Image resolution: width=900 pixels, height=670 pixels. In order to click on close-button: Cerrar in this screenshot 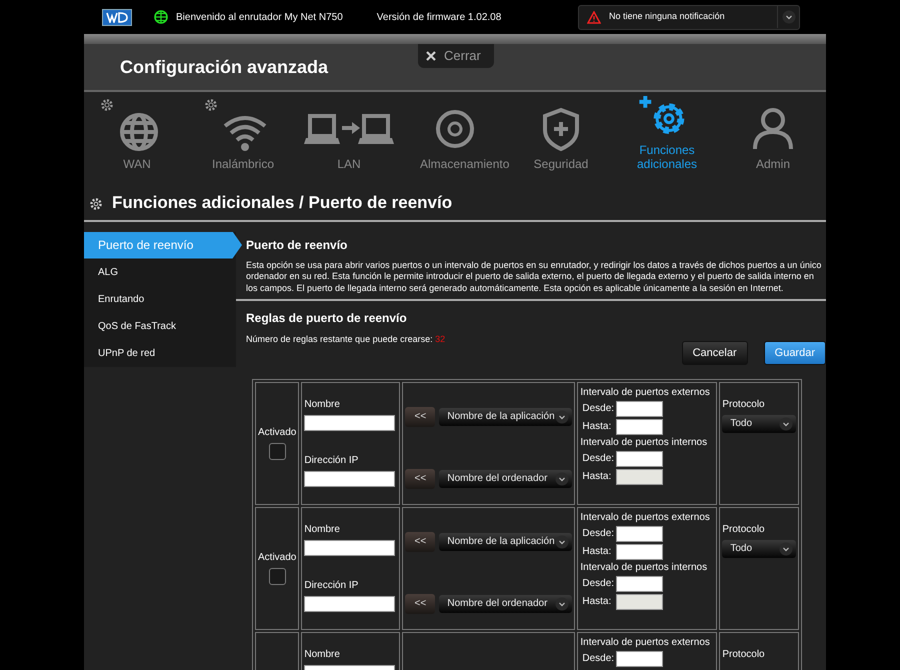, I will do `click(456, 56)`.